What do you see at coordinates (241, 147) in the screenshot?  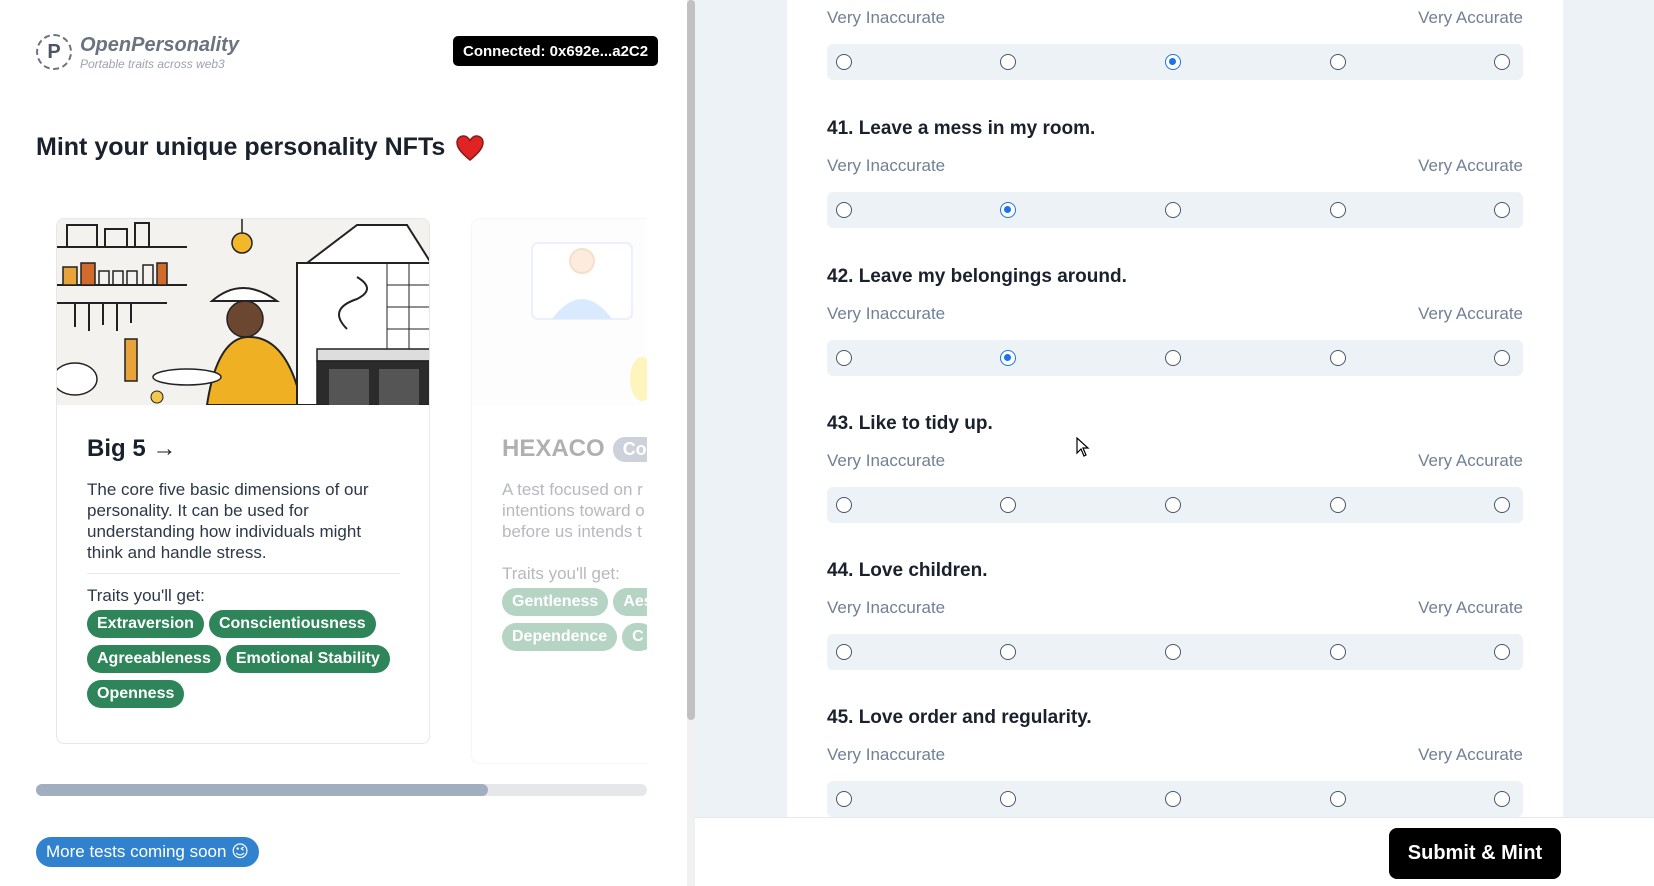 I see `page-title-text: Mint your unique personality NFTs` at bounding box center [241, 147].